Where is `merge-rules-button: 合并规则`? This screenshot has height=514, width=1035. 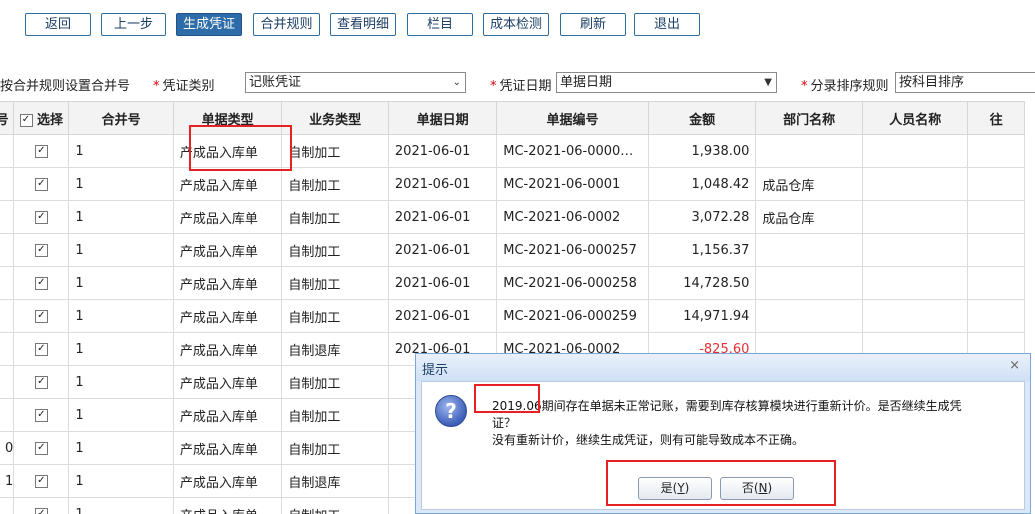
merge-rules-button: 合并规则 is located at coordinates (286, 24).